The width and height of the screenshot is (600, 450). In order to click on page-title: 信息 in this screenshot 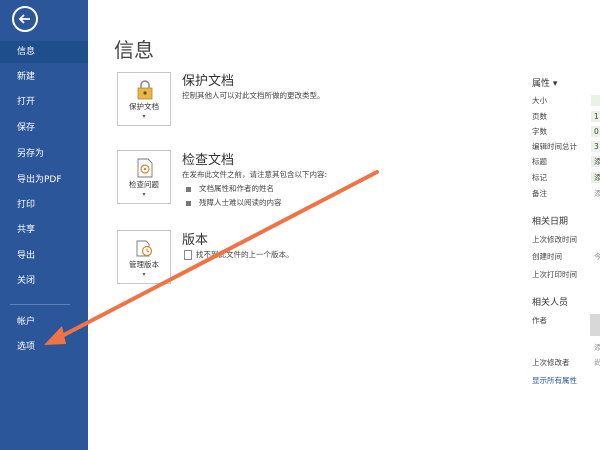, I will do `click(134, 50)`.